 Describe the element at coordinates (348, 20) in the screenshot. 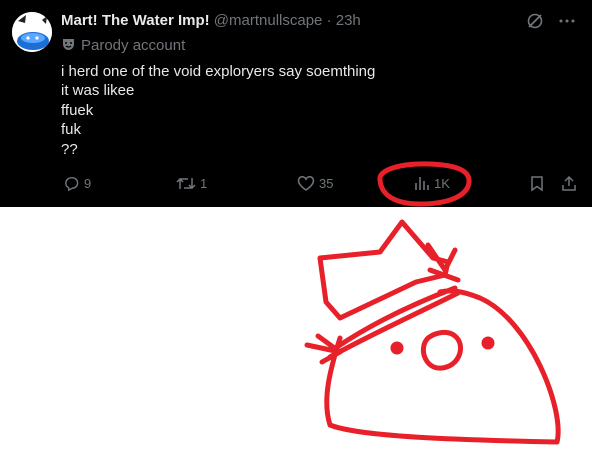

I see `timestamp: 23h` at that location.